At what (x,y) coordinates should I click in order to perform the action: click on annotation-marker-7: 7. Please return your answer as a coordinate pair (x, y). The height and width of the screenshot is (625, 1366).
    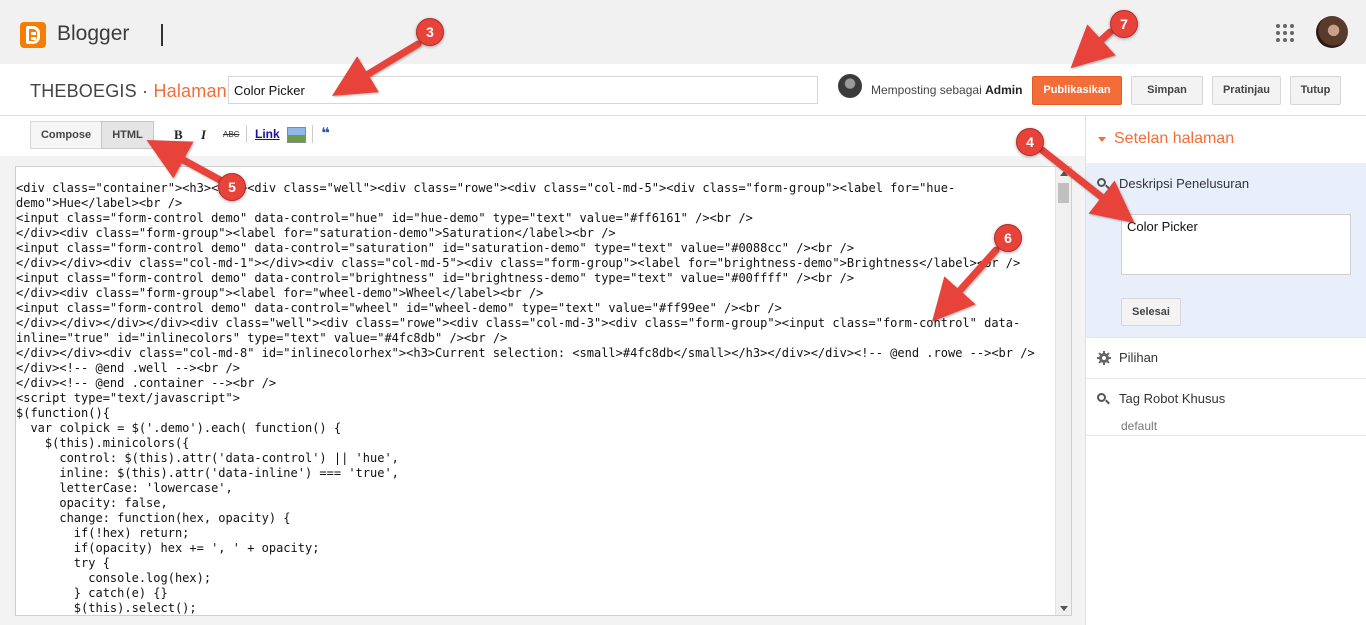
    Looking at the image, I should click on (1124, 24).